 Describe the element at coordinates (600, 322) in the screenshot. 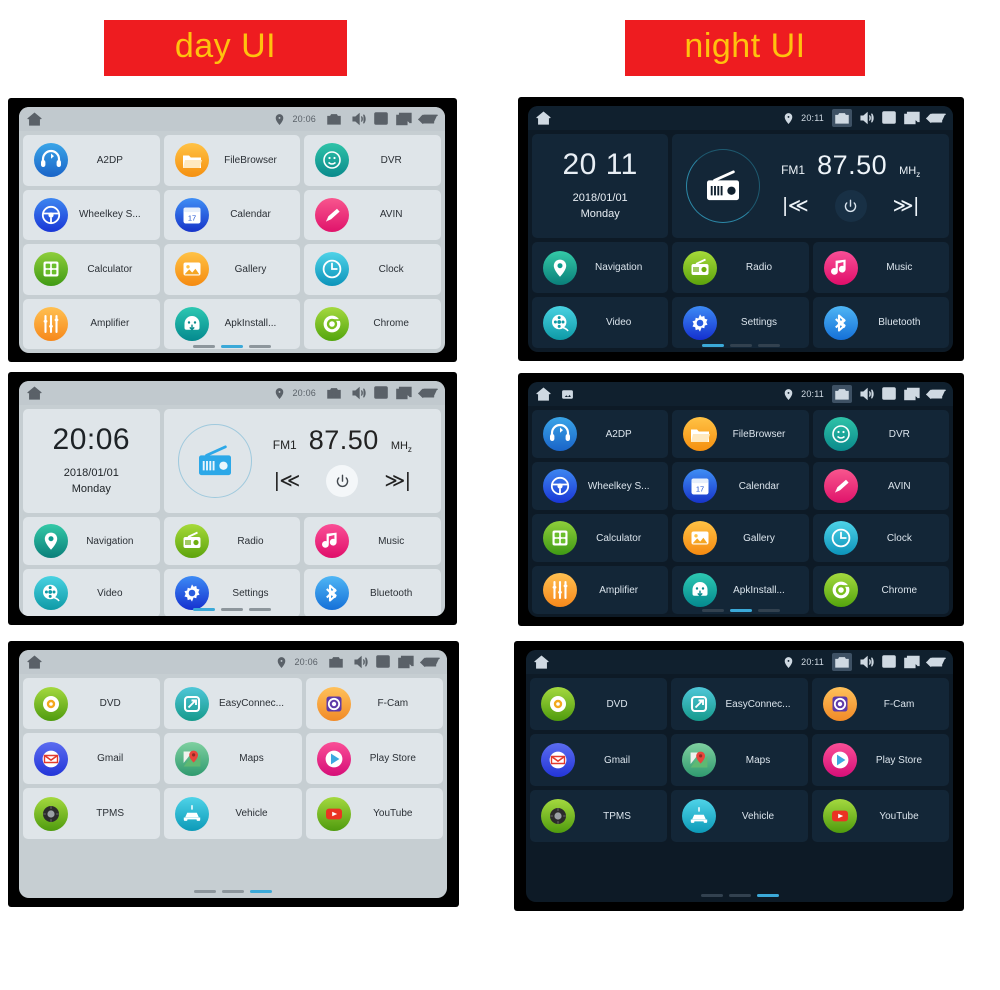

I see `app-tile: Video` at that location.